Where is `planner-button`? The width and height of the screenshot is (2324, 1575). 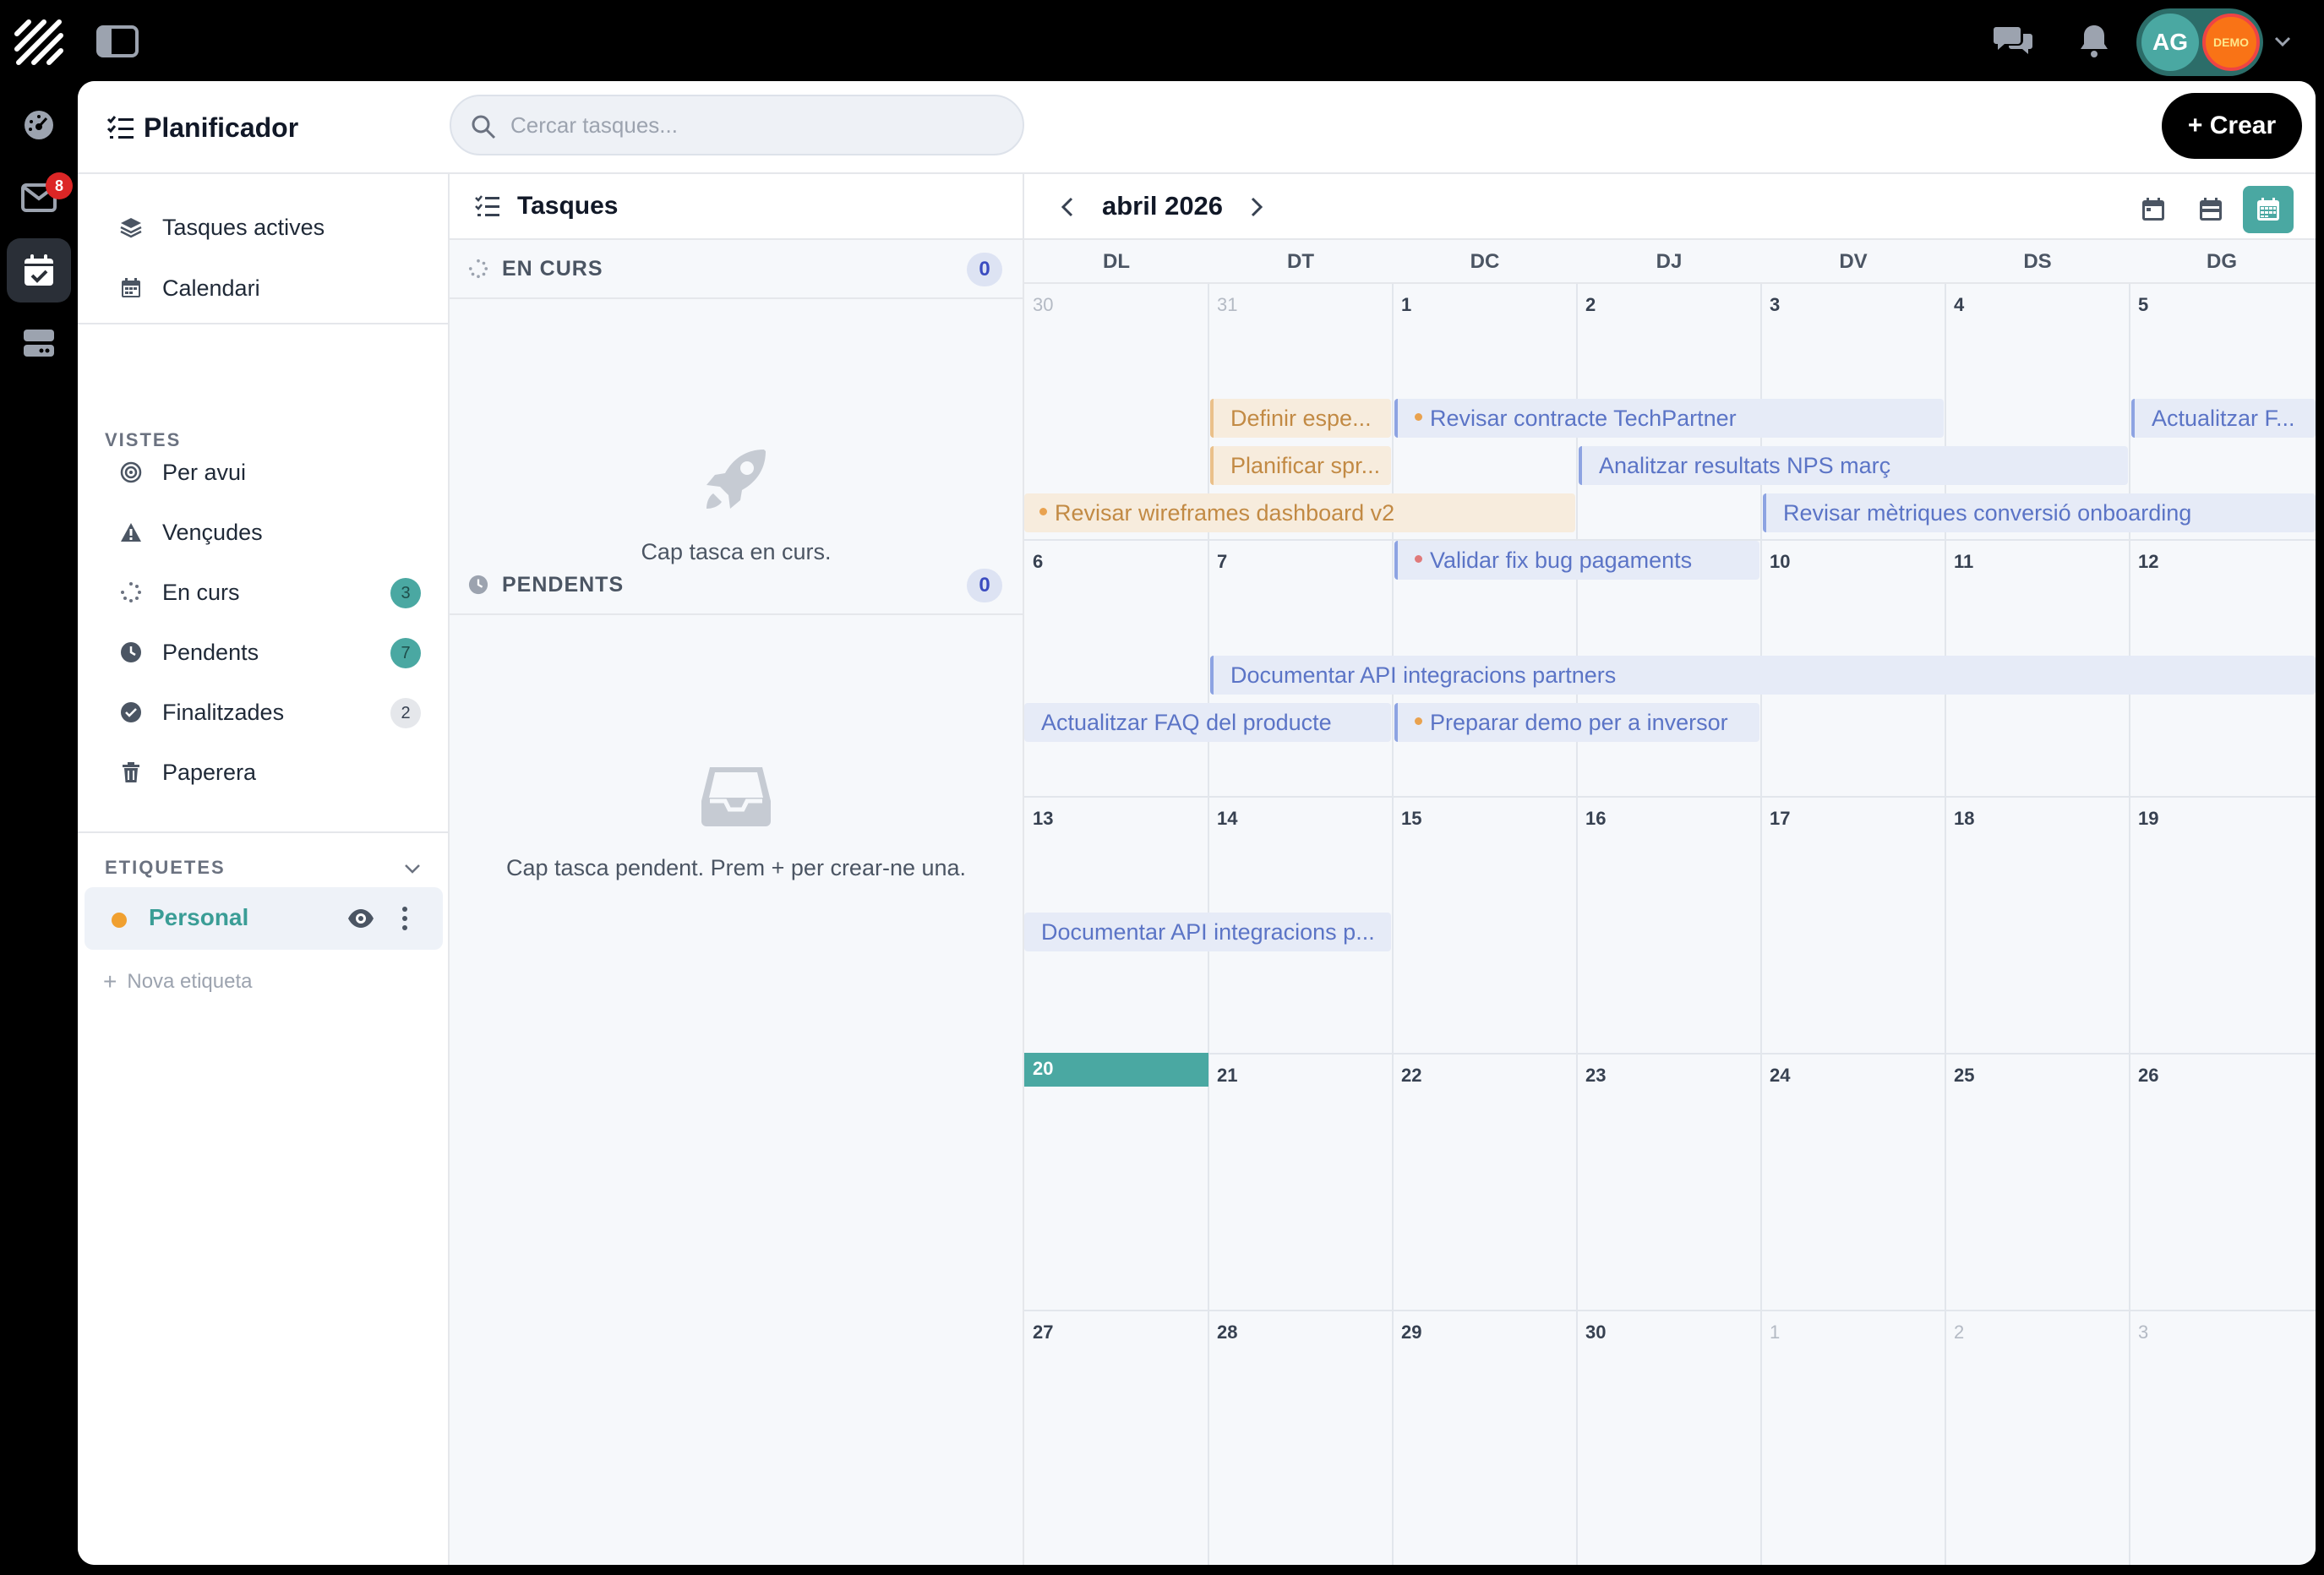 planner-button is located at coordinates (39, 270).